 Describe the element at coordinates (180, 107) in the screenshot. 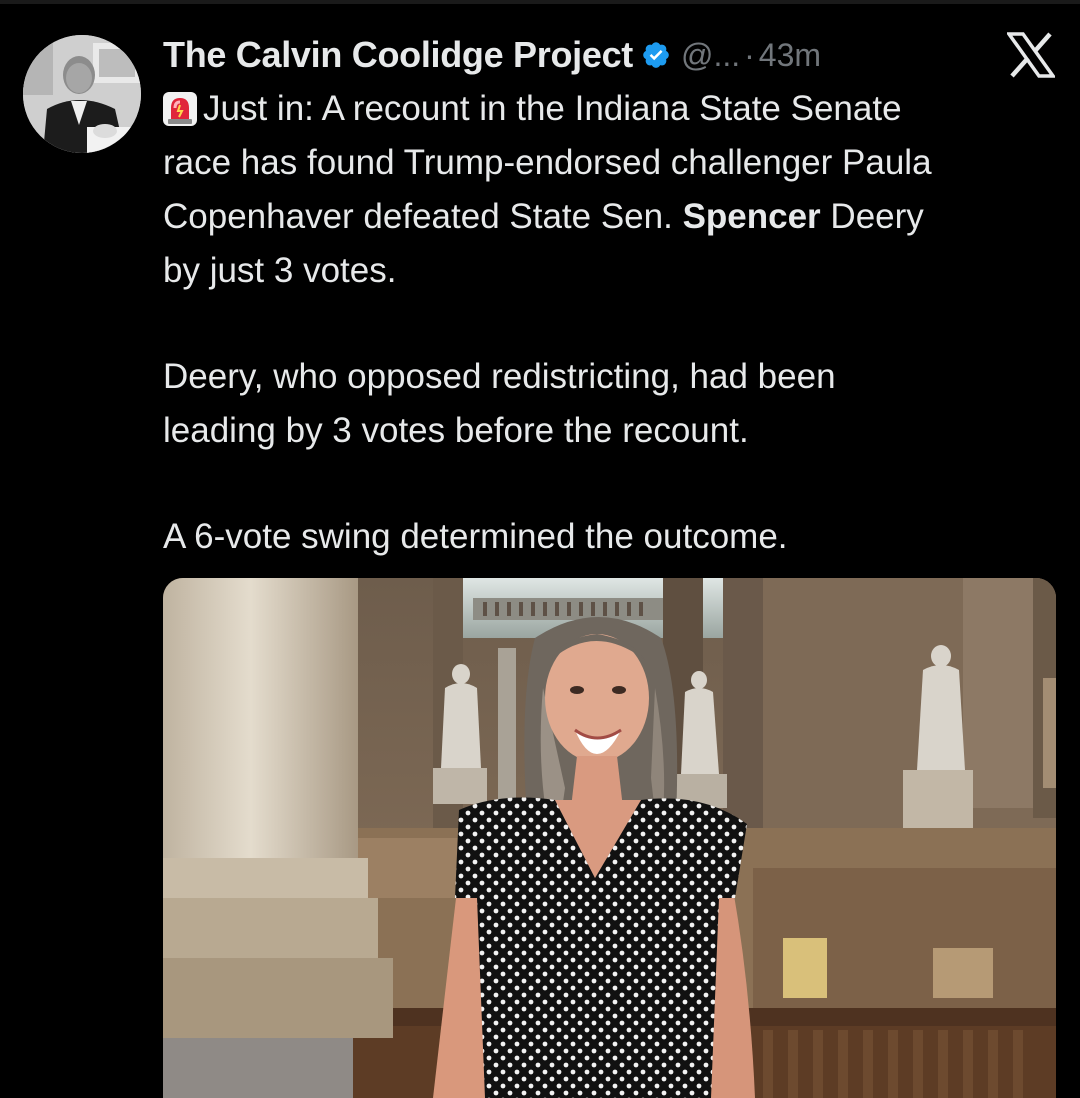

I see `rotating-light-emoji-icon` at that location.